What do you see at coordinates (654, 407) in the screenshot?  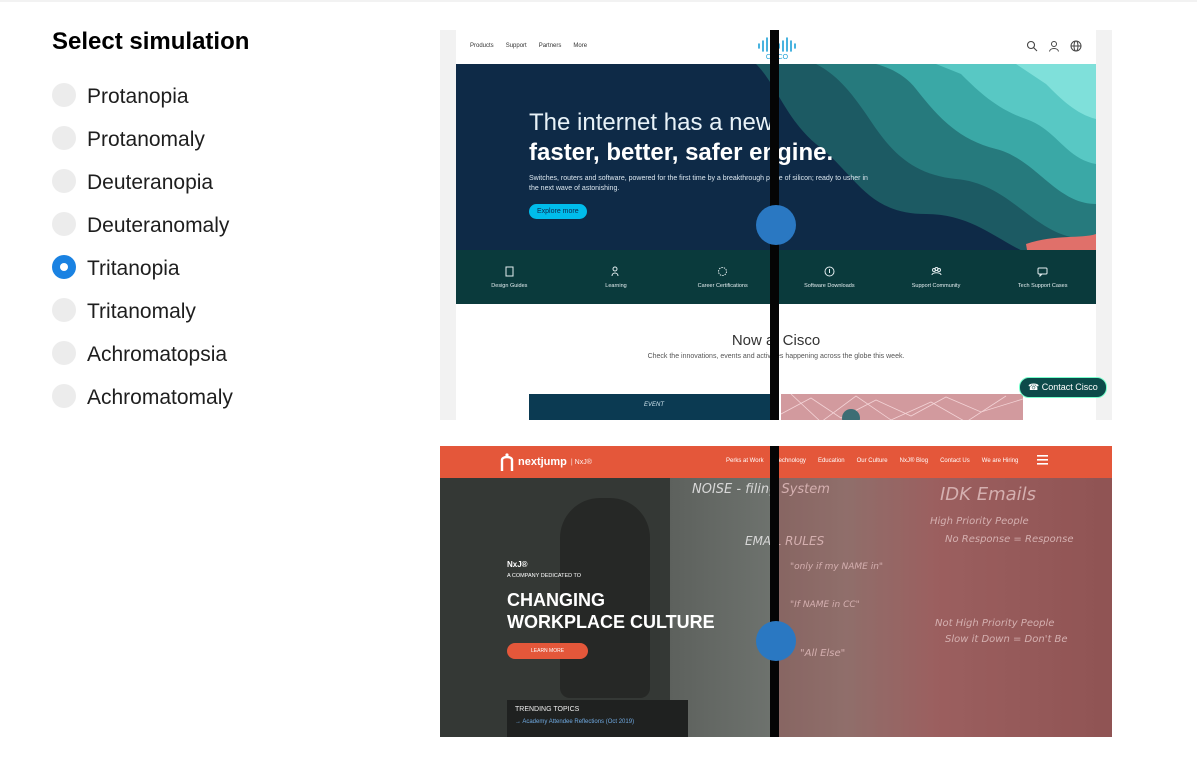 I see `event-card: EVENT` at bounding box center [654, 407].